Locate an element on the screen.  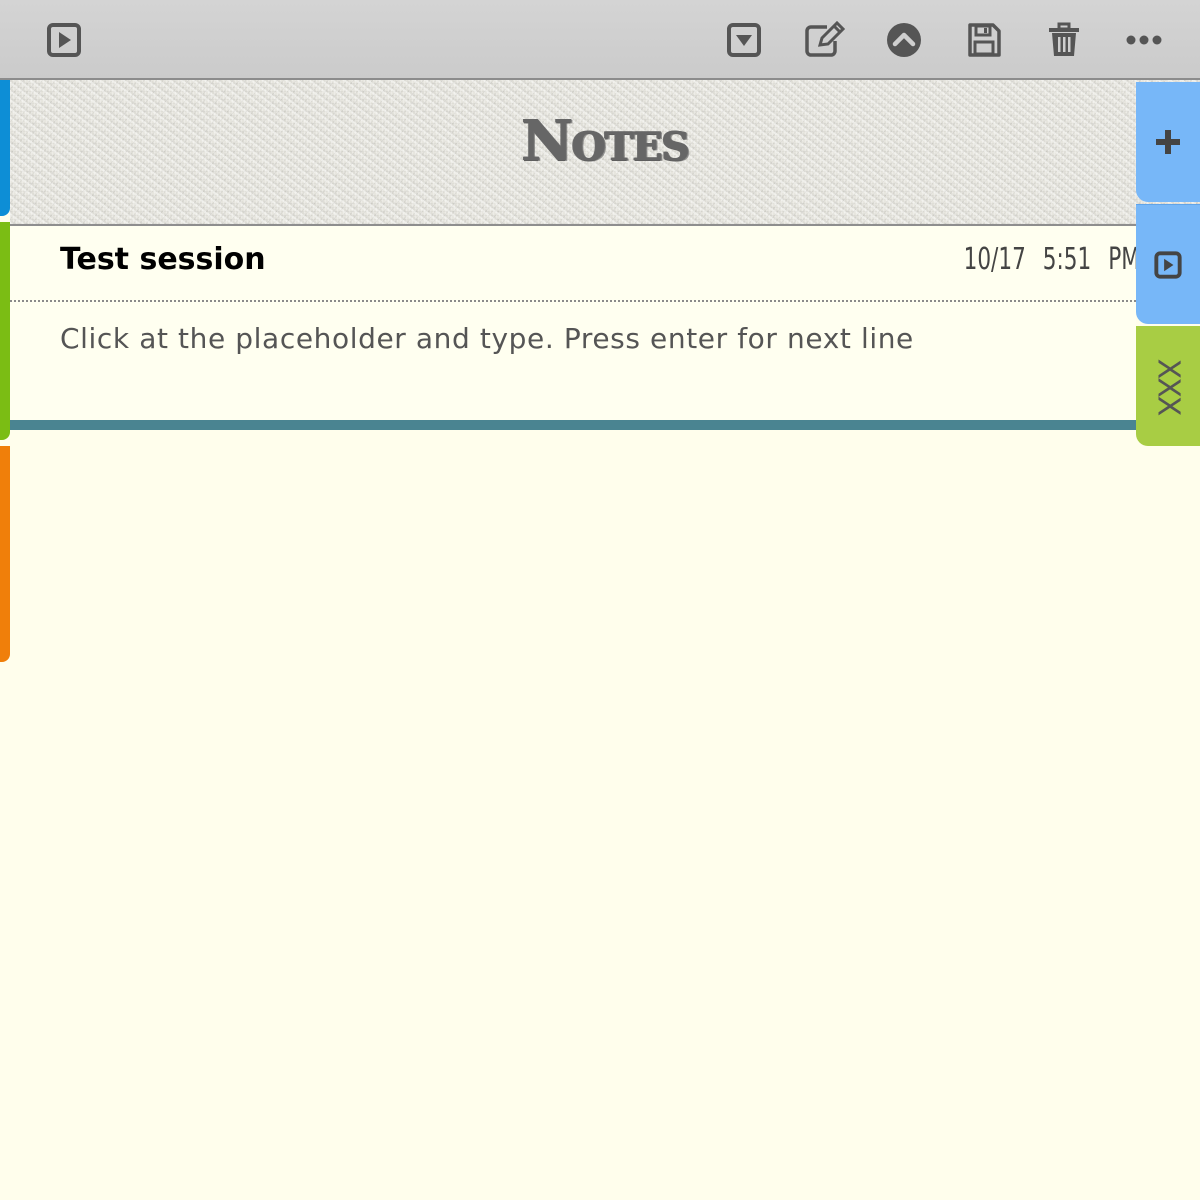
play-button is located at coordinates (64, 40).